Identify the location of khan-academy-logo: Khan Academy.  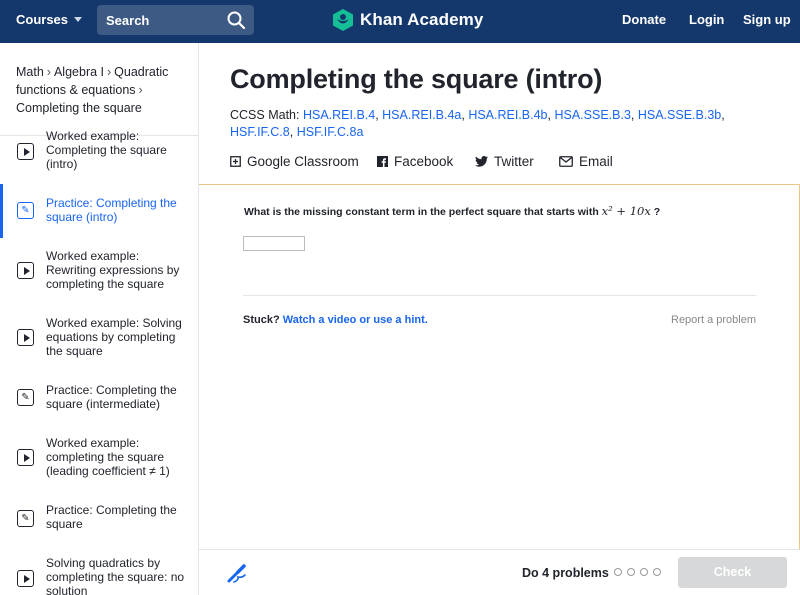
(407, 20).